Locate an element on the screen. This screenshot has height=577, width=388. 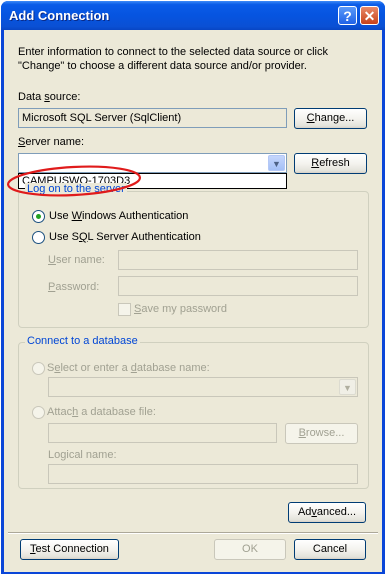
attach-file-field is located at coordinates (162, 433).